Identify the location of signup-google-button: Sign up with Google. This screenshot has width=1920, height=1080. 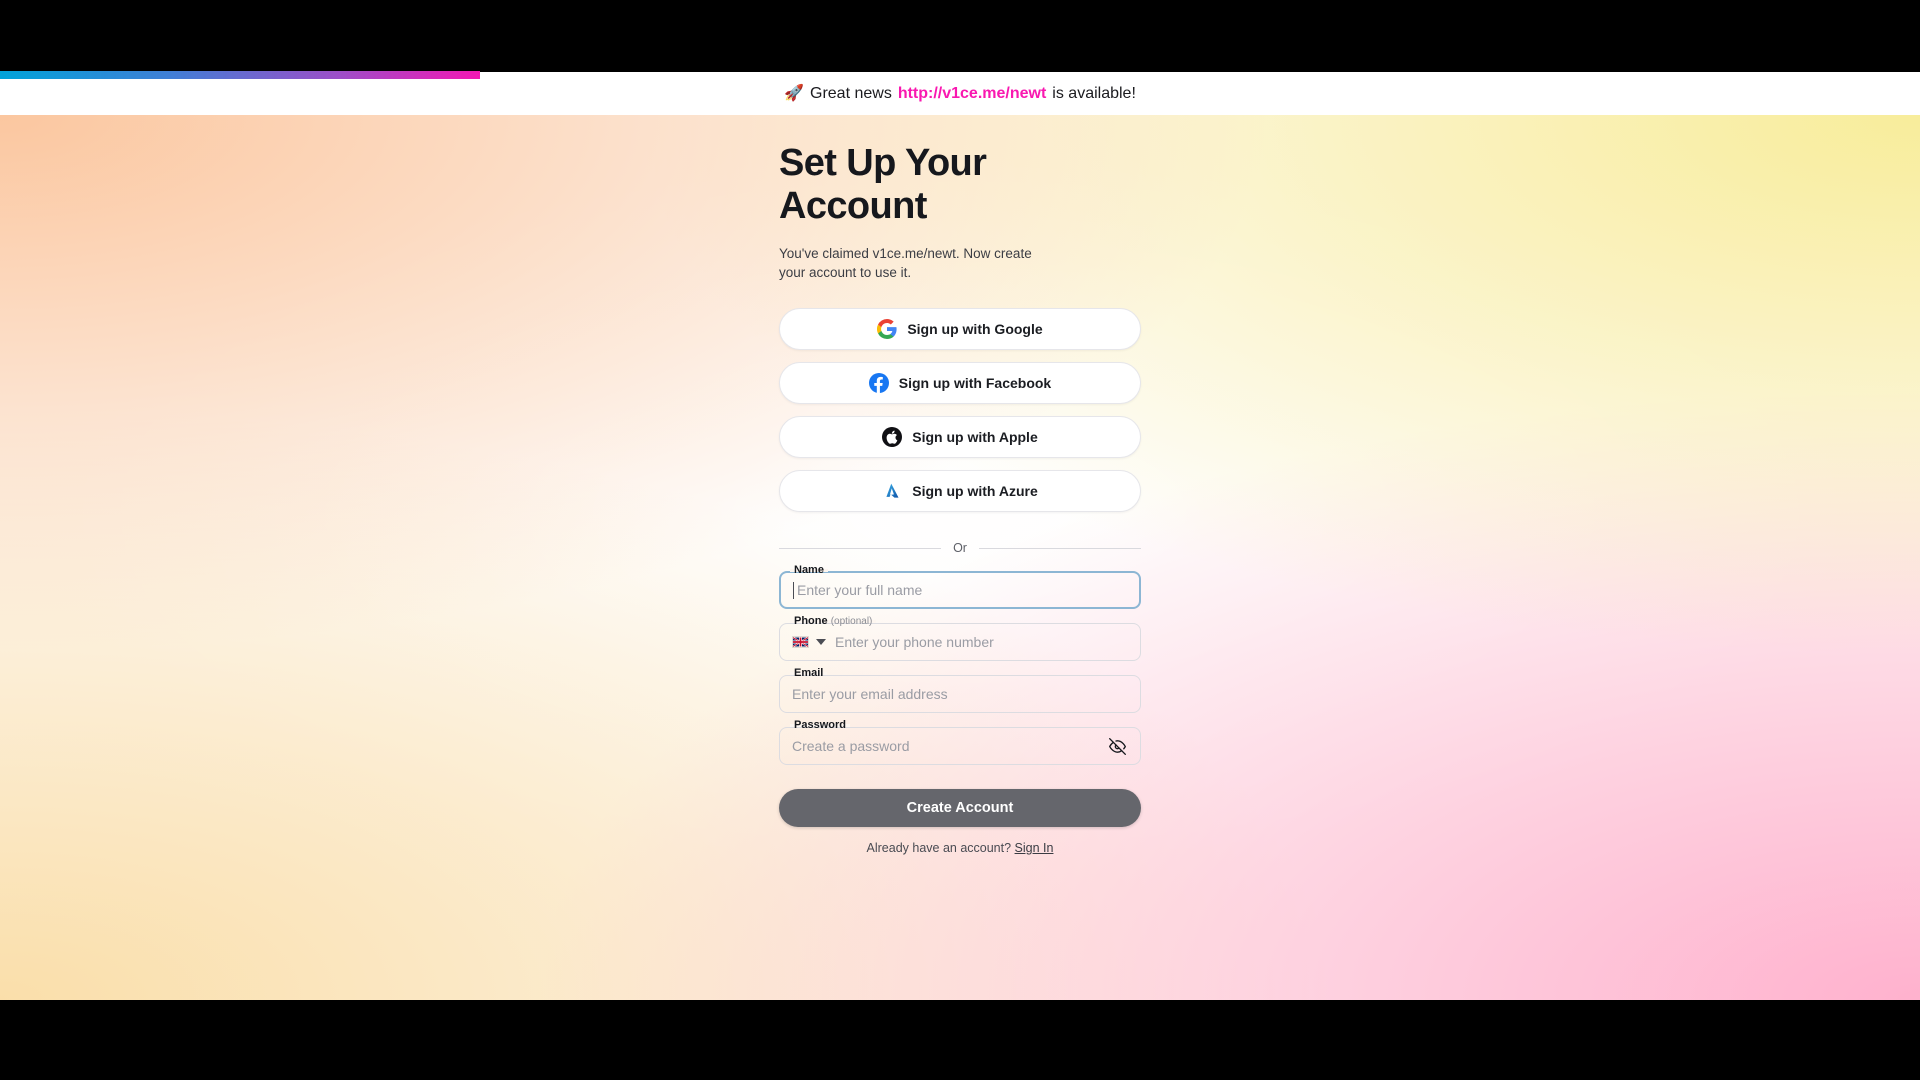
(960, 329).